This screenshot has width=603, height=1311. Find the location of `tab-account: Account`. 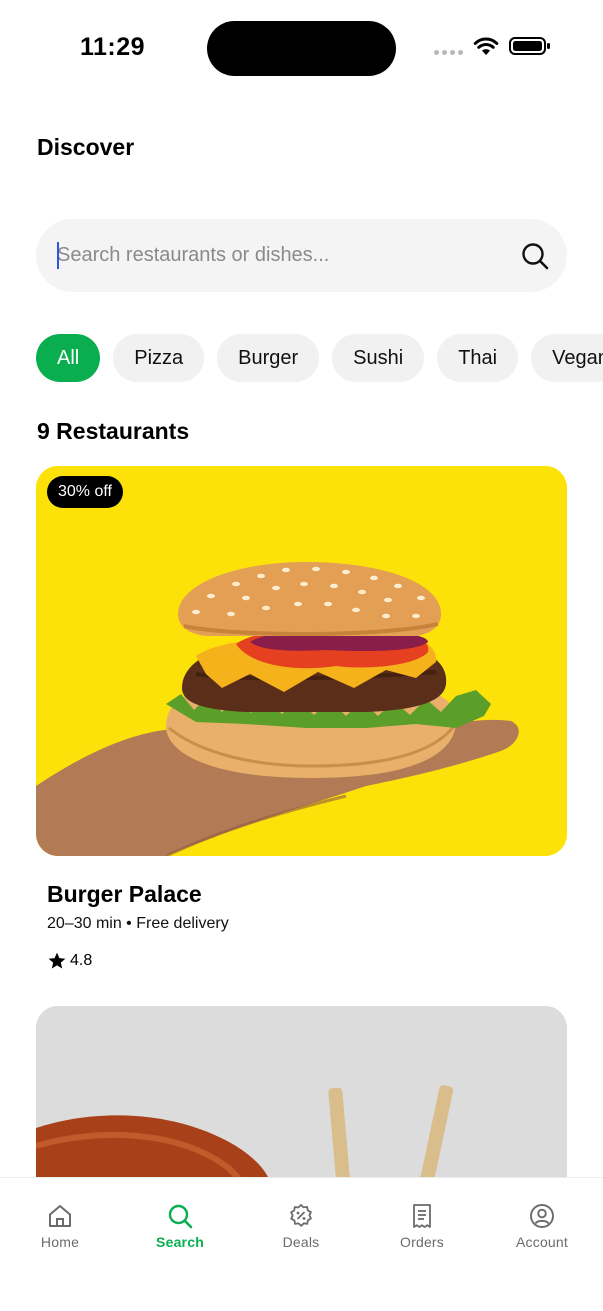

tab-account: Account is located at coordinates (542, 1226).